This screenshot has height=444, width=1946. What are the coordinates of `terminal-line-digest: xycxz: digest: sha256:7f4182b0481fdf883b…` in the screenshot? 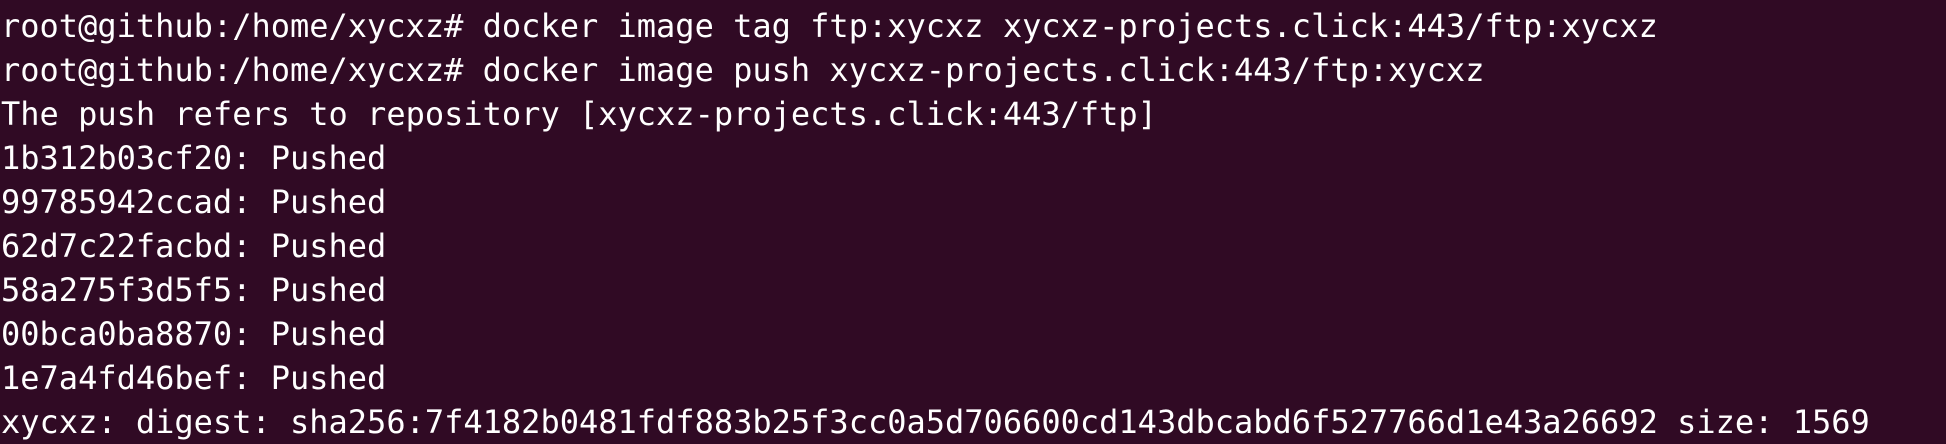 It's located at (935, 422).